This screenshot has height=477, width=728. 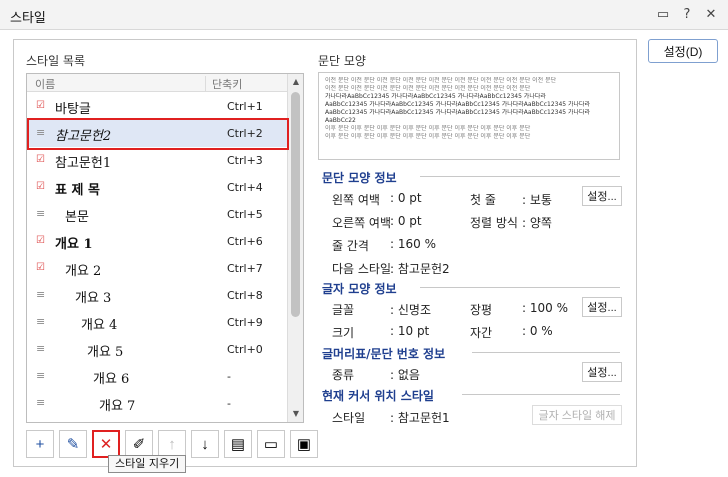 I want to click on edit-style-icon: ✎, so click(x=73, y=444).